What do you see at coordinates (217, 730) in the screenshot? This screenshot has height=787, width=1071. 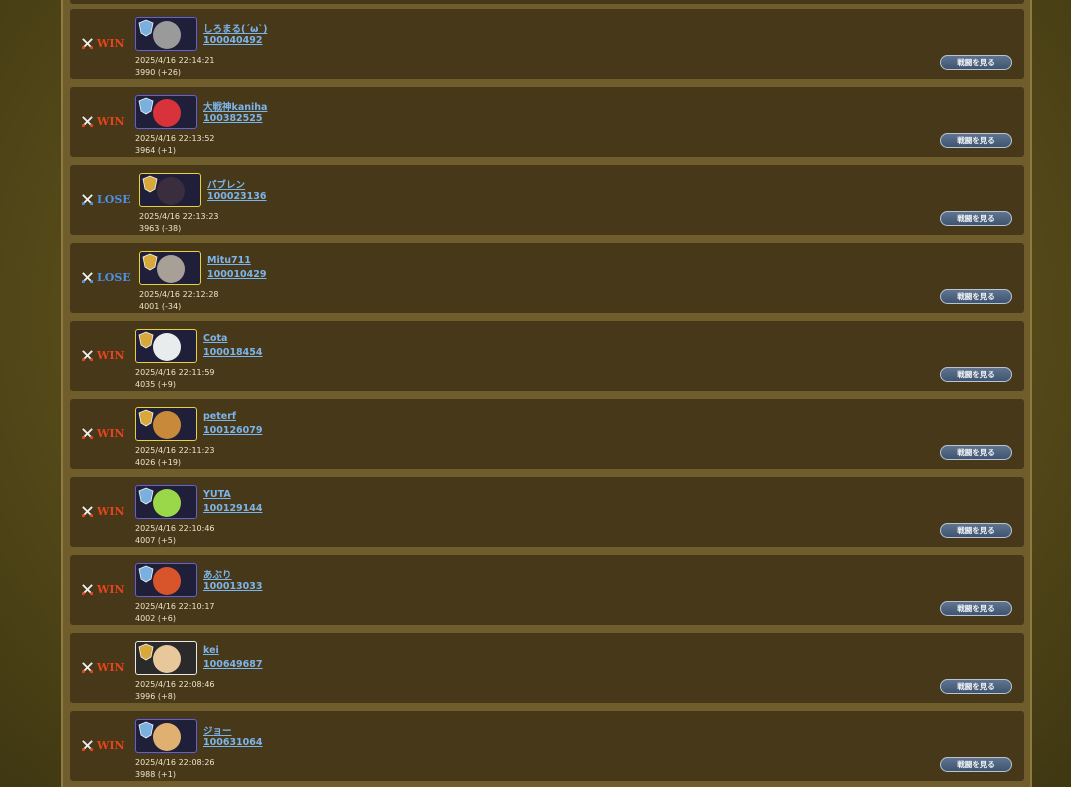 I see `player-name-link: ジョー` at bounding box center [217, 730].